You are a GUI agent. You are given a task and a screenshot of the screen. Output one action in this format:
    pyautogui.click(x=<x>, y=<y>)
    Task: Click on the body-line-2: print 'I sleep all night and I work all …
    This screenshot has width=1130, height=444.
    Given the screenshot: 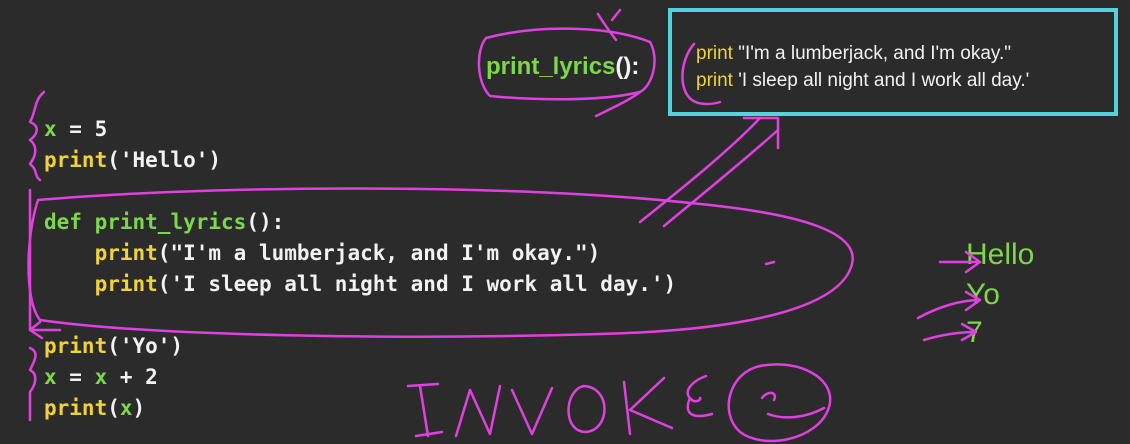 What is the action you would take?
    pyautogui.click(x=862, y=81)
    